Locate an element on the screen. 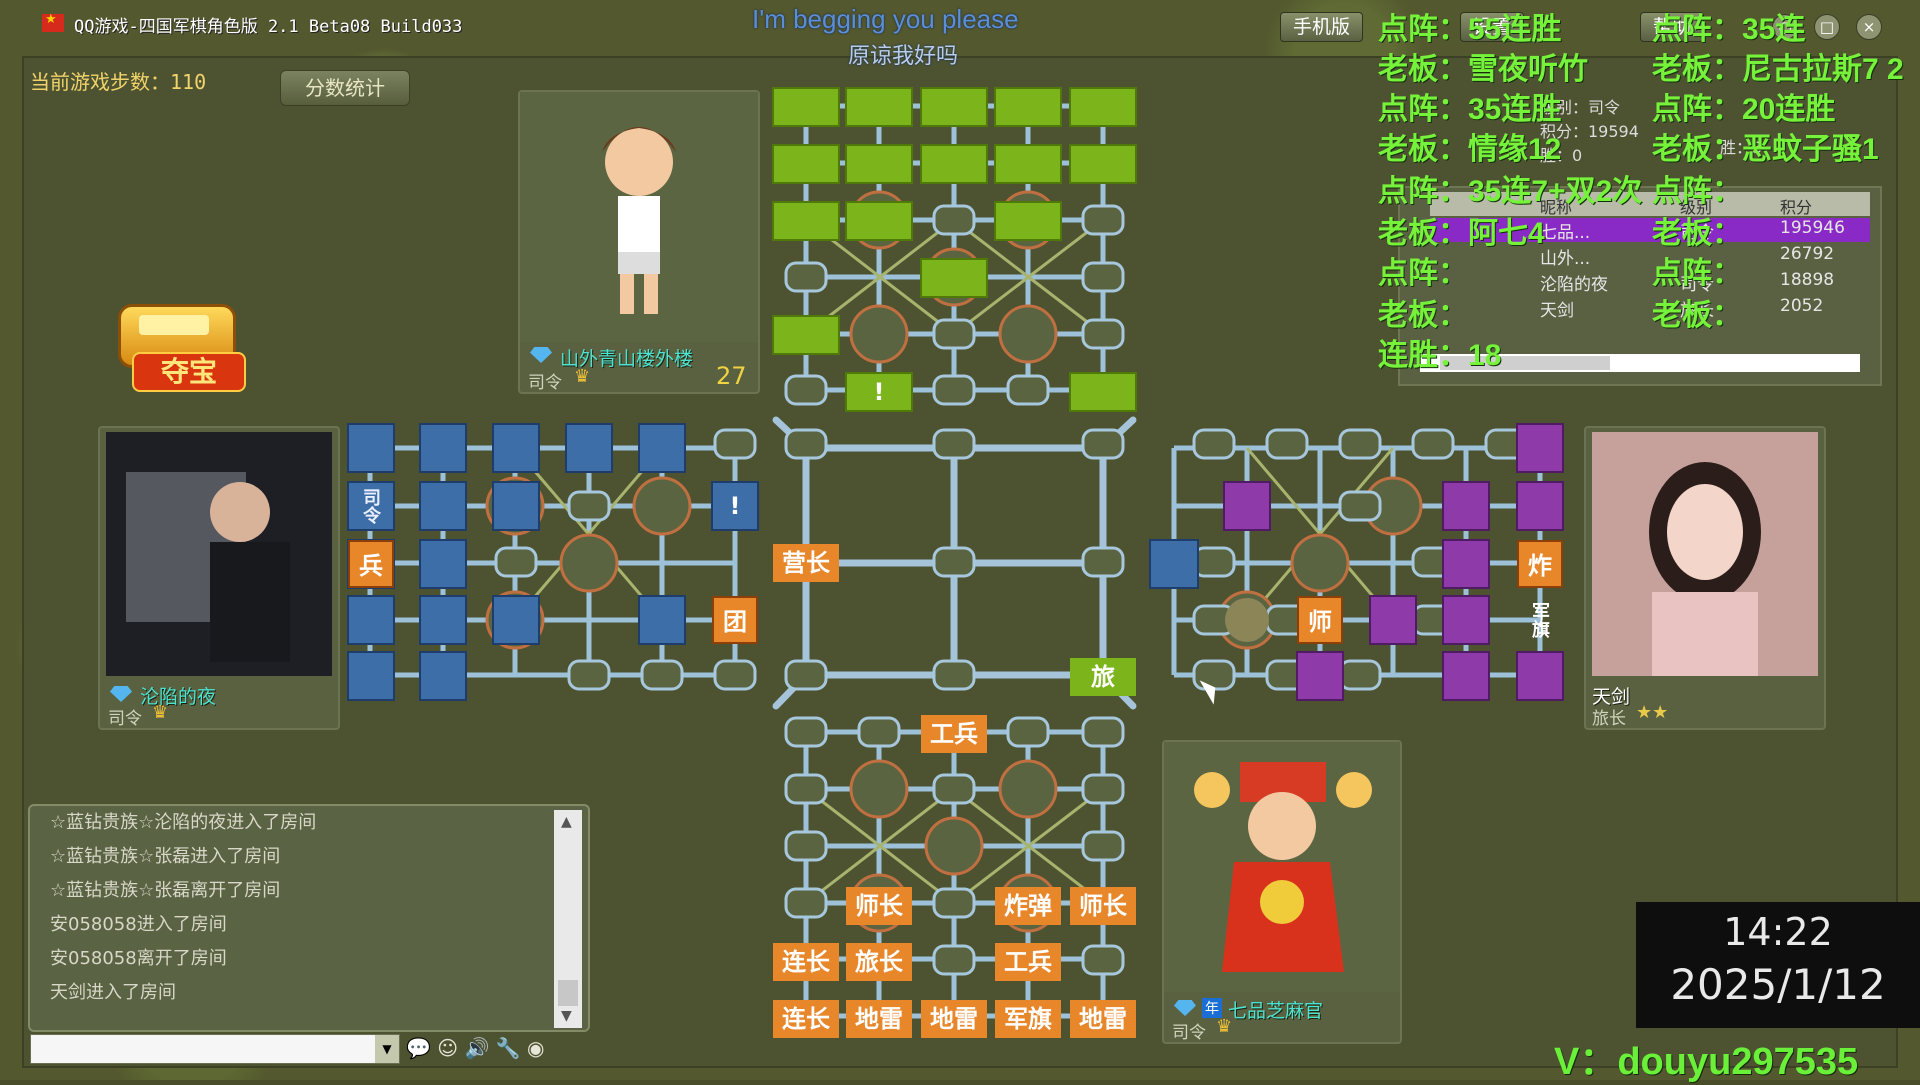 Image resolution: width=1920 pixels, height=1085 pixels. bottom-piece: 炸弹 is located at coordinates (1028, 906).